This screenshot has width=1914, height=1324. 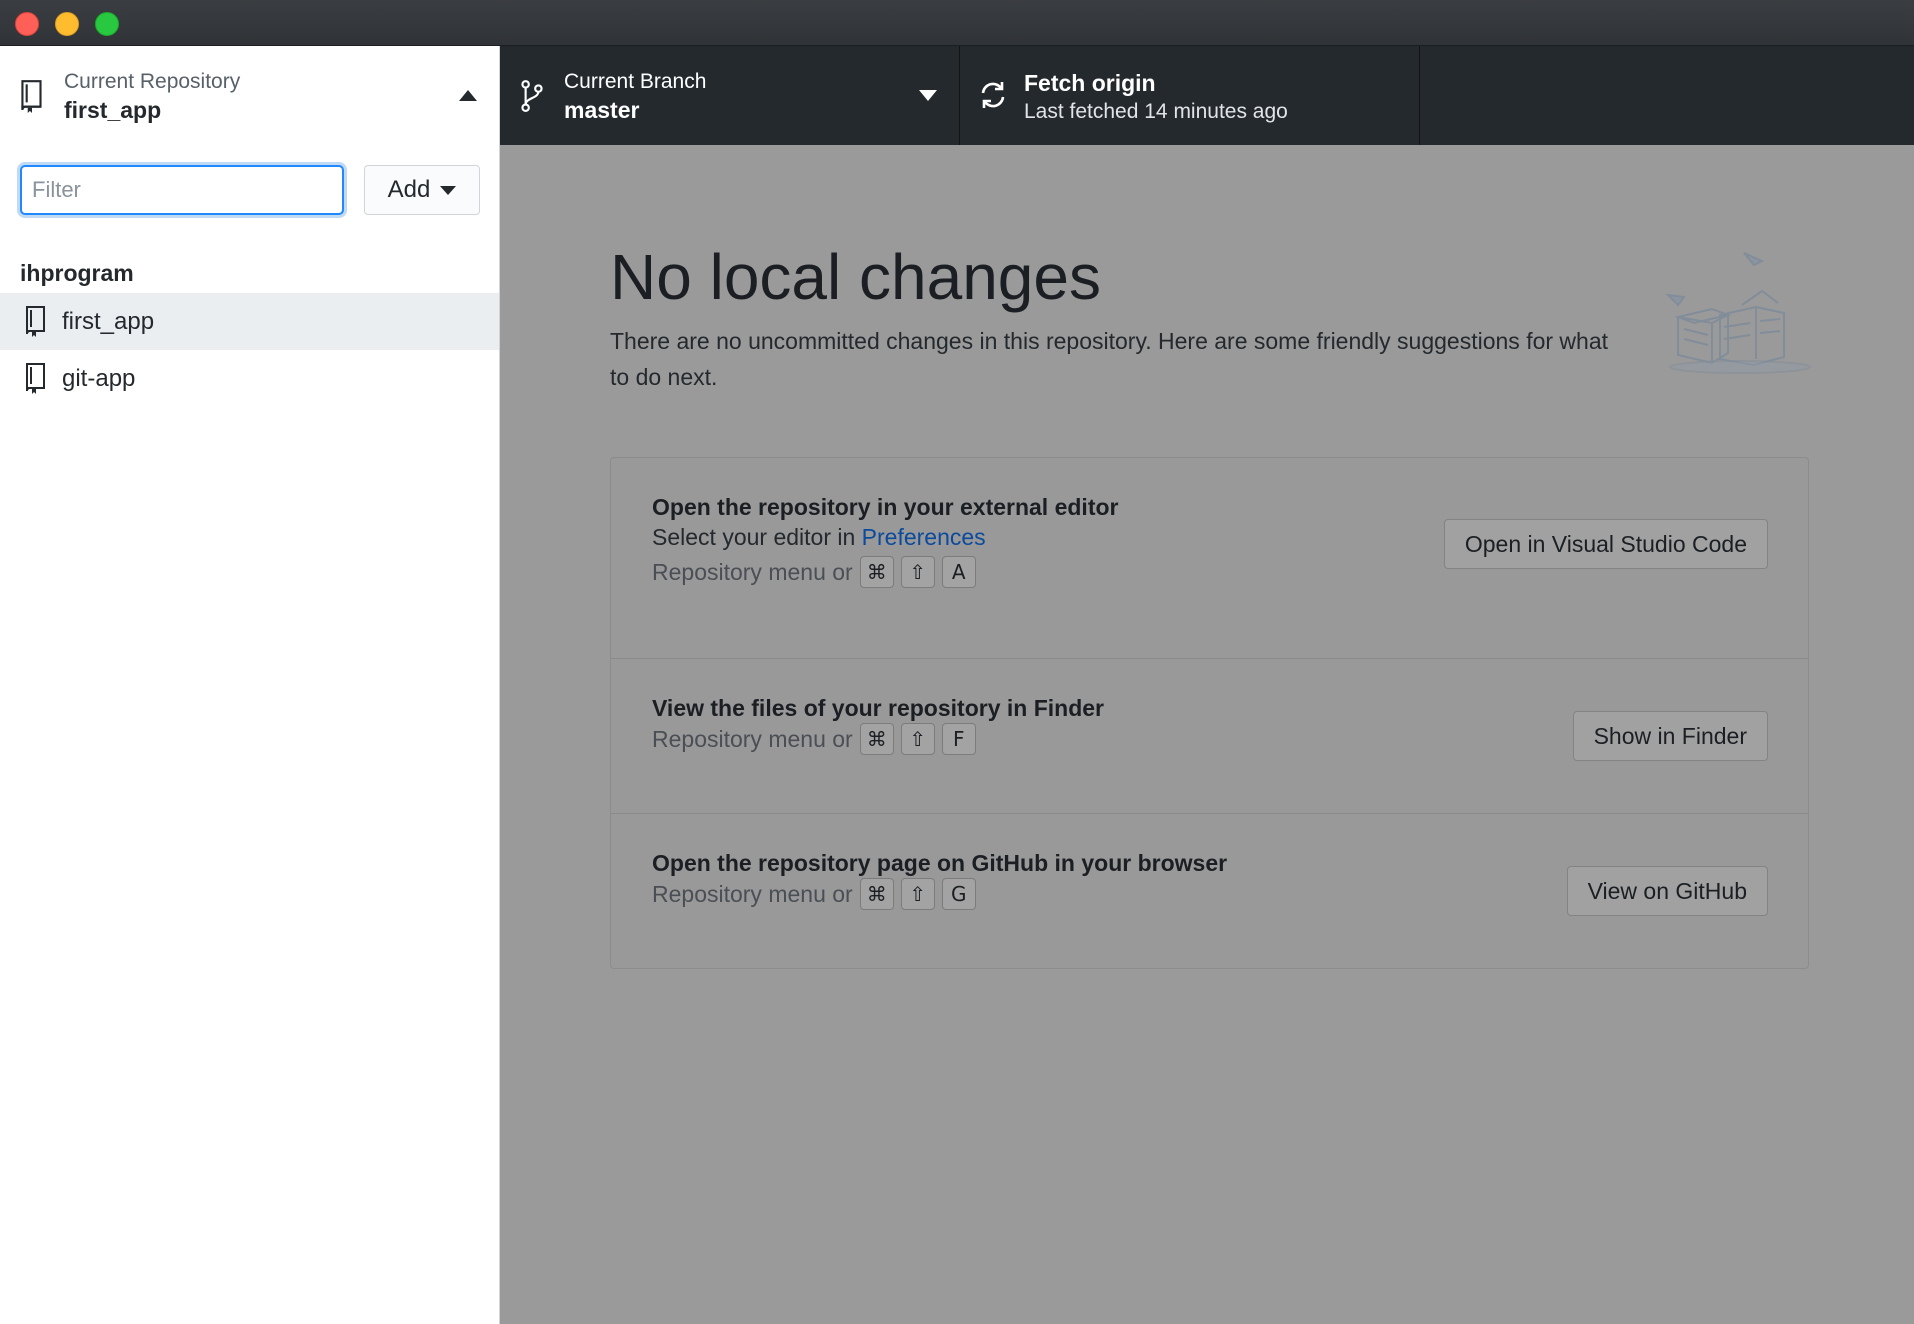 I want to click on branch-icon, so click(x=532, y=96).